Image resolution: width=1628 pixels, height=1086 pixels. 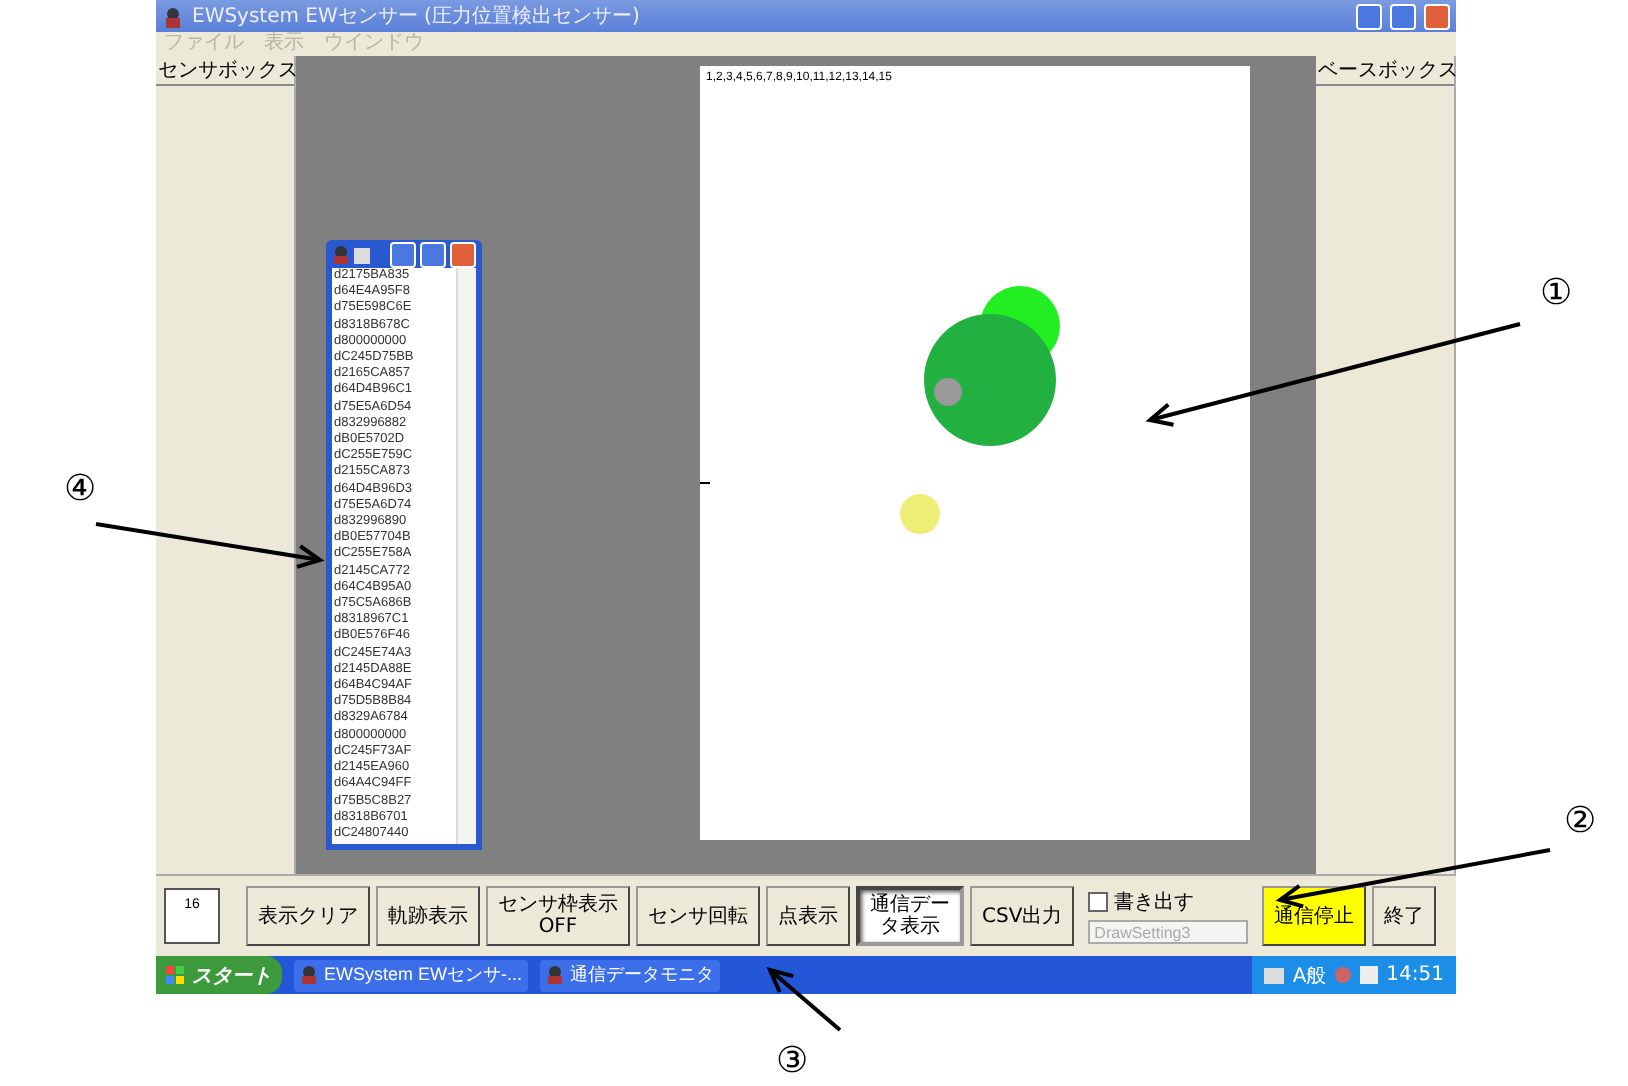 I want to click on window-icon, so click(x=362, y=254).